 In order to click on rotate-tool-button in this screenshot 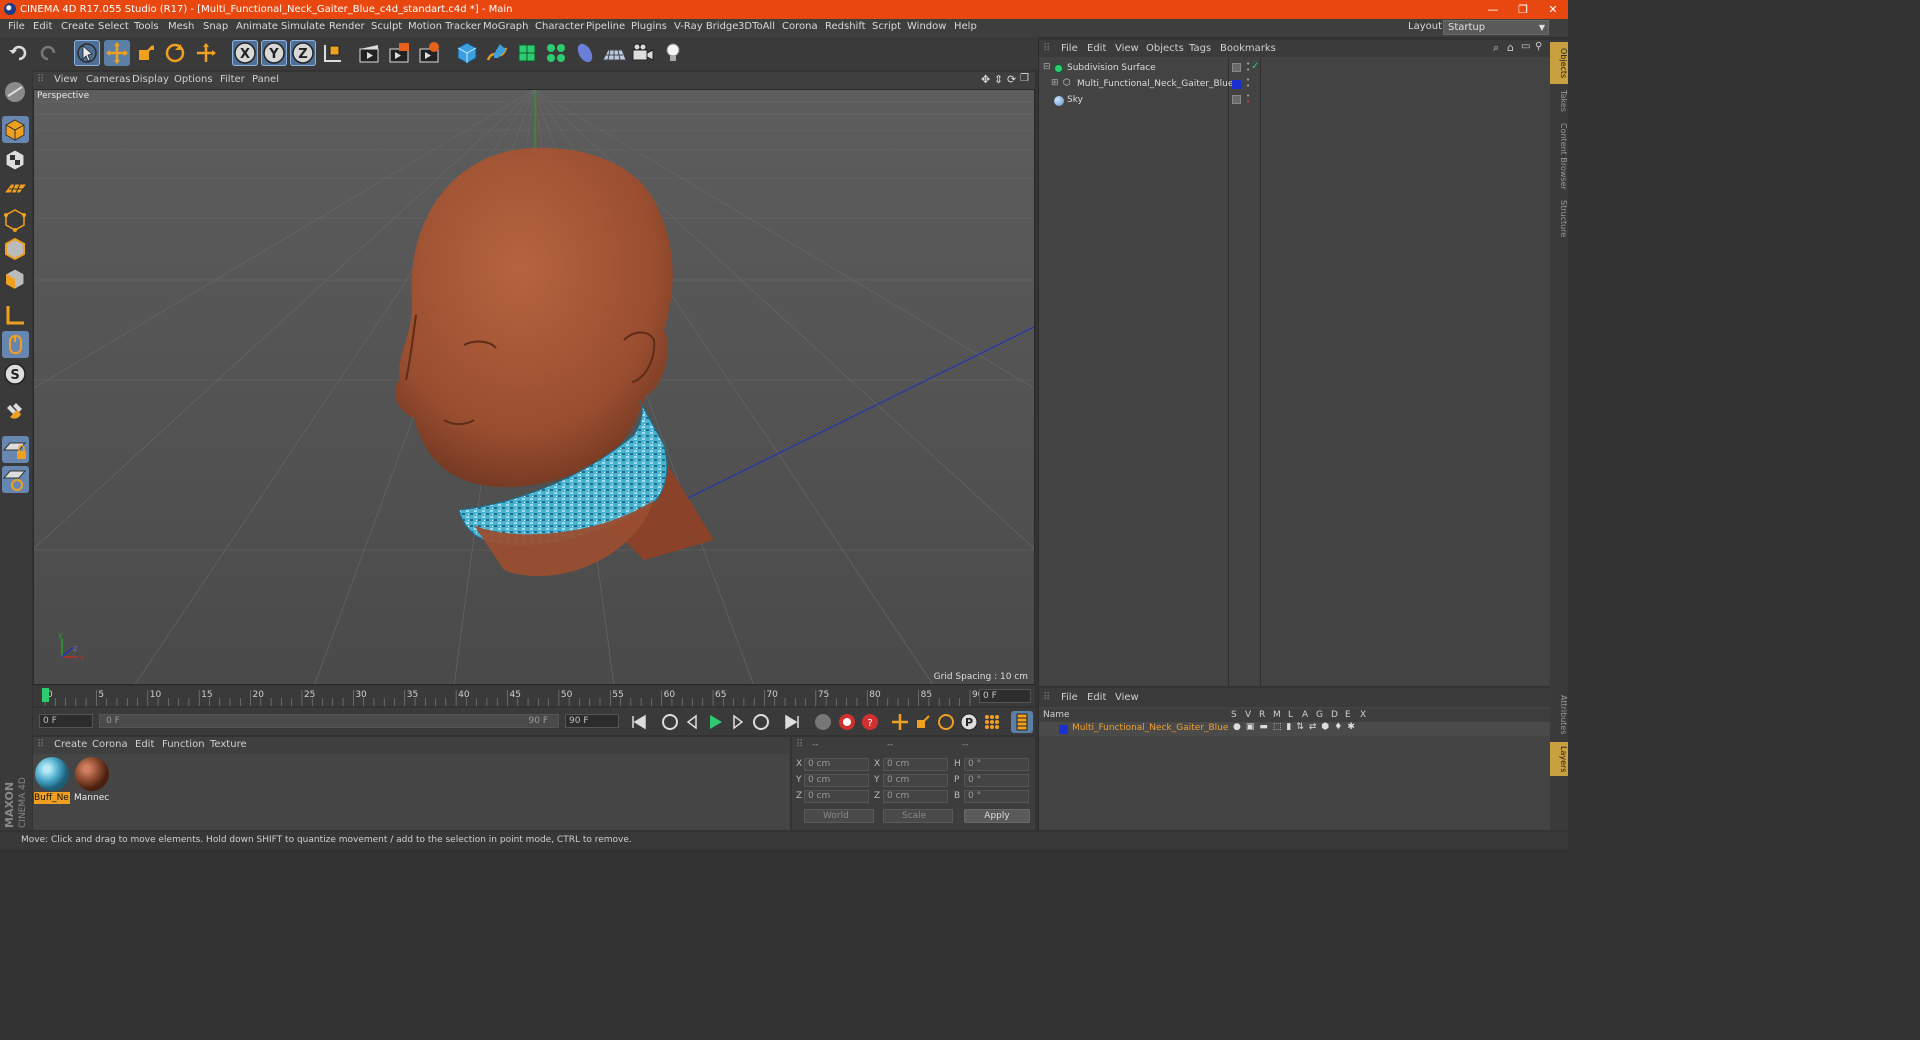, I will do `click(175, 53)`.